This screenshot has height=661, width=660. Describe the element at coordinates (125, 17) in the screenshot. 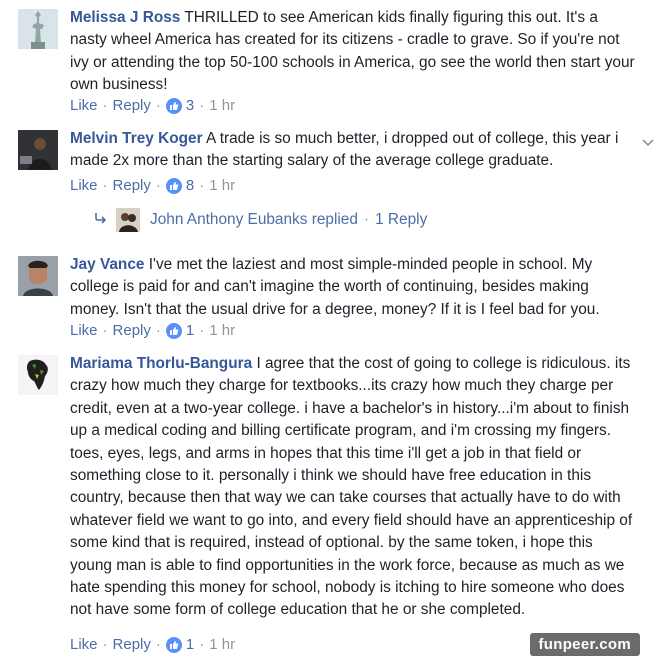

I see `author-name: Melissa J Ross` at that location.